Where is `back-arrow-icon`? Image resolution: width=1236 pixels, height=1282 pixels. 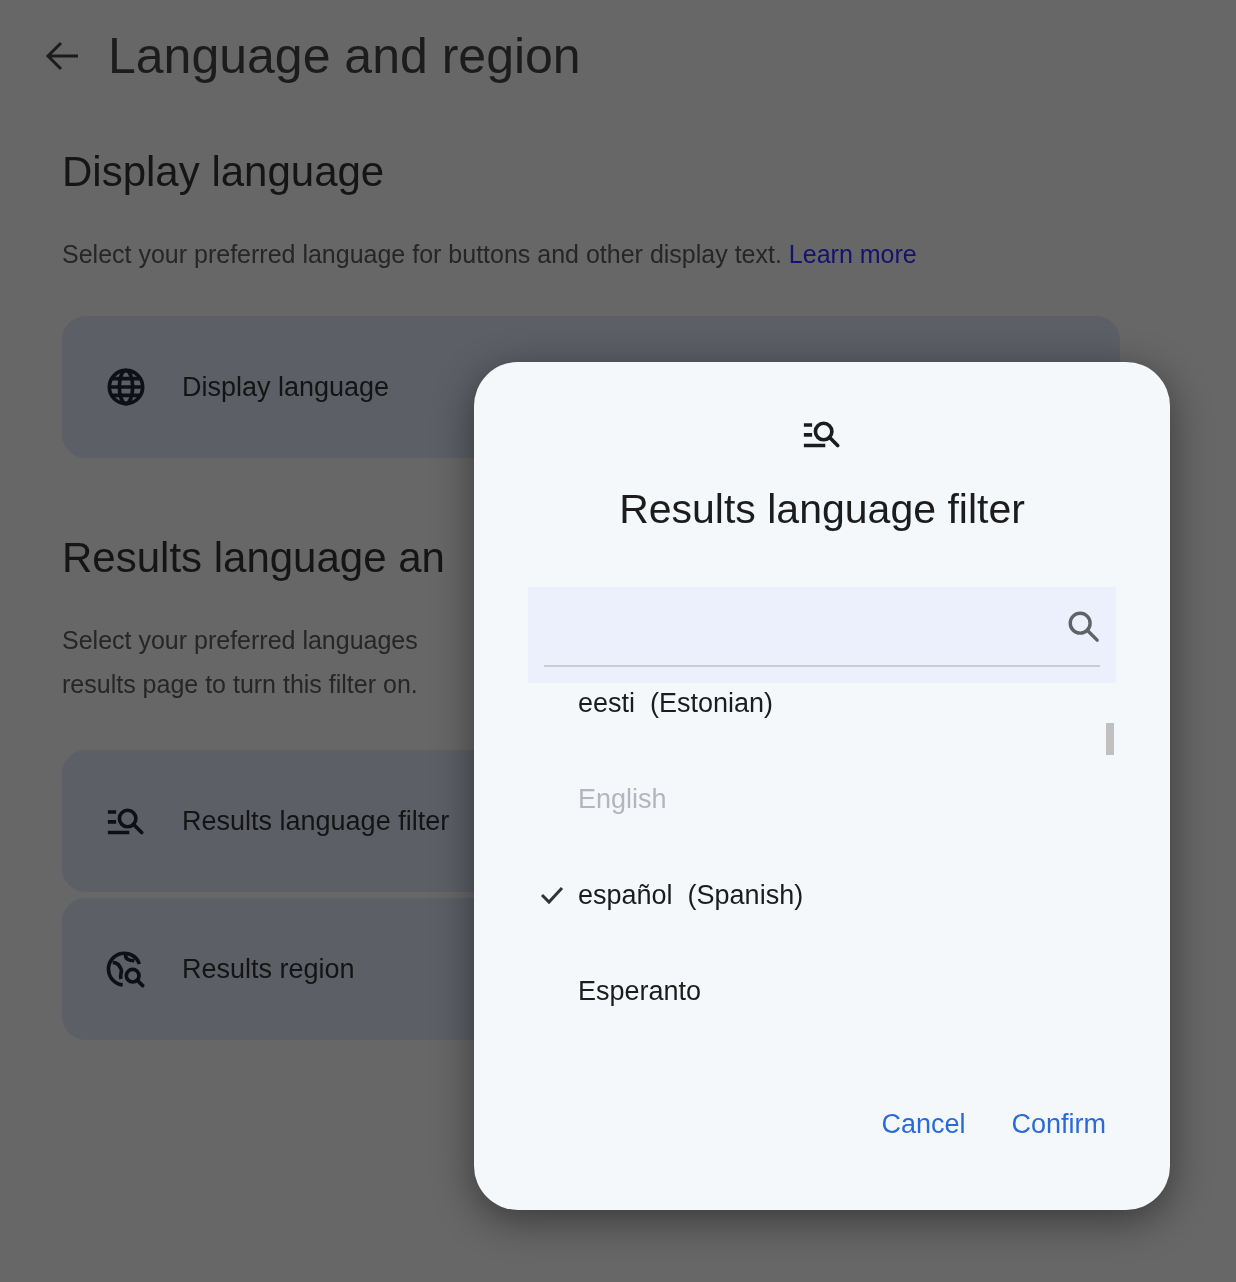 back-arrow-icon is located at coordinates (62, 56).